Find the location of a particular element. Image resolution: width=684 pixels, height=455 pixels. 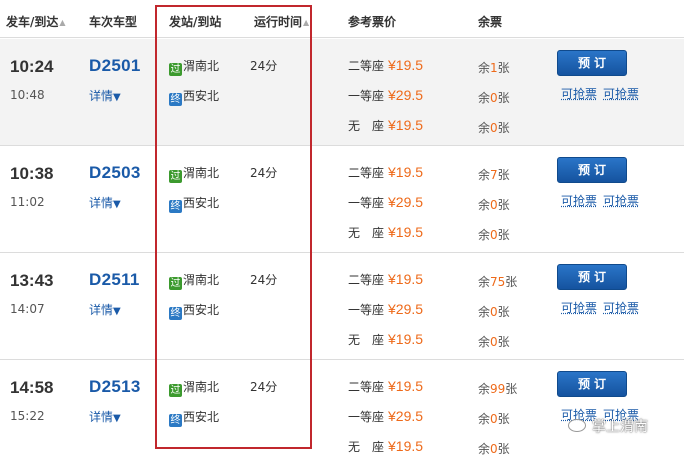

header-duration: 运行时间▲ is located at coordinates (281, 21).